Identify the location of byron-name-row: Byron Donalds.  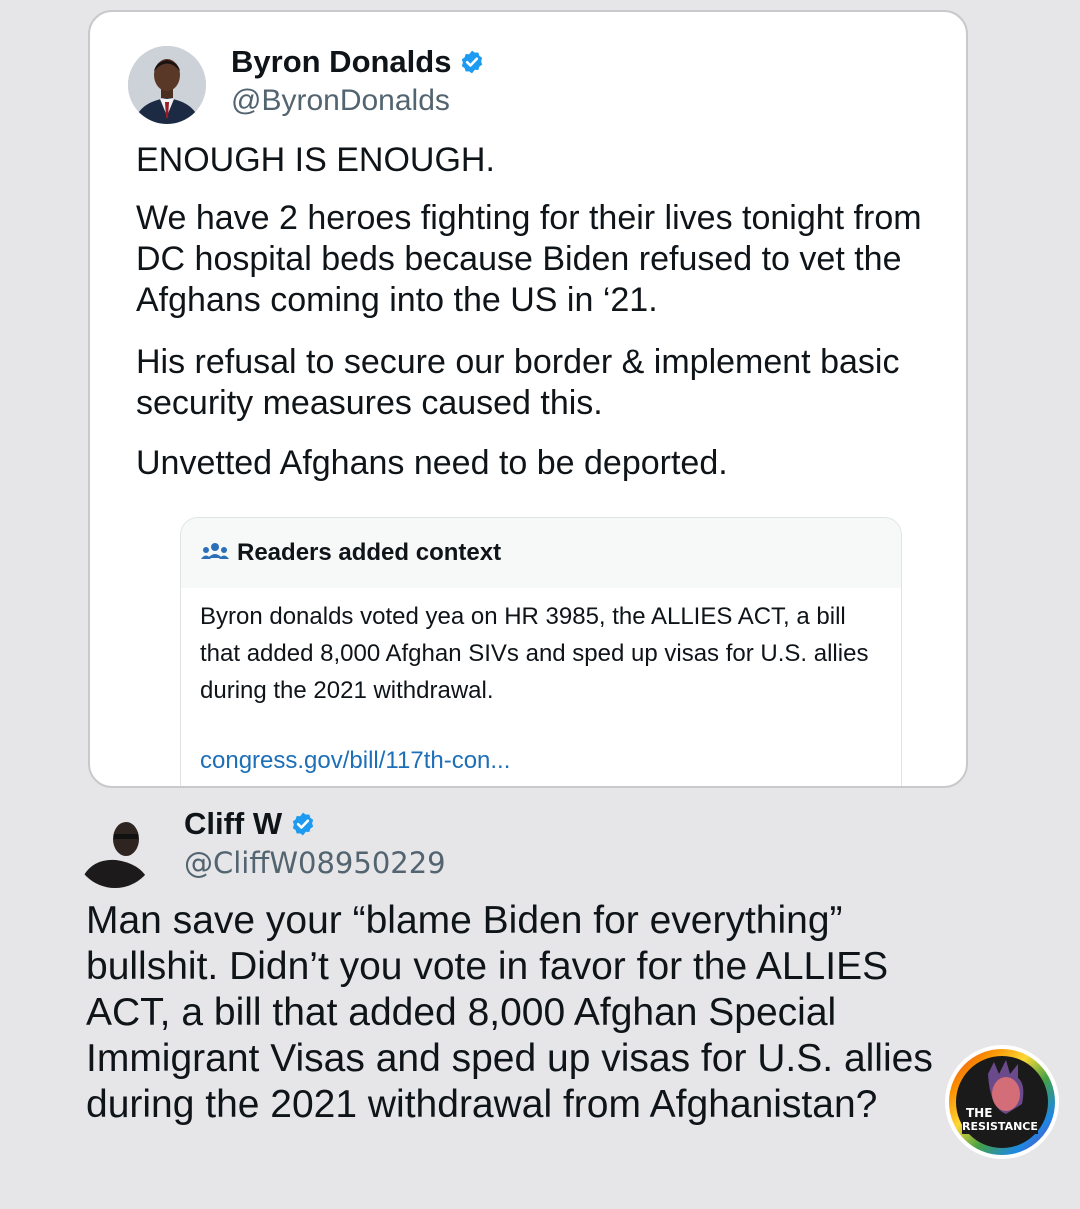
(358, 62).